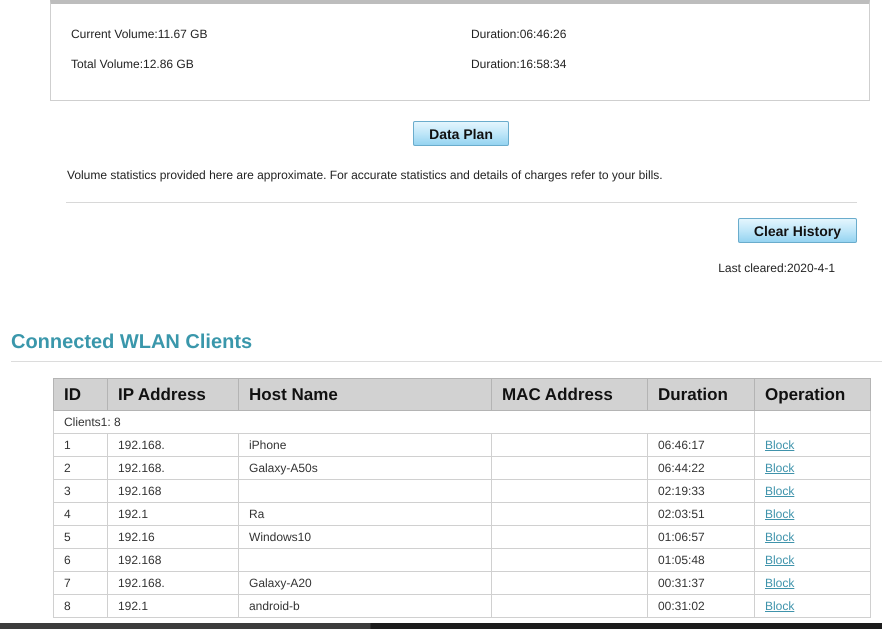 Image resolution: width=882 pixels, height=629 pixels. Describe the element at coordinates (701, 537) in the screenshot. I see `table-cell: 01:06:57` at that location.